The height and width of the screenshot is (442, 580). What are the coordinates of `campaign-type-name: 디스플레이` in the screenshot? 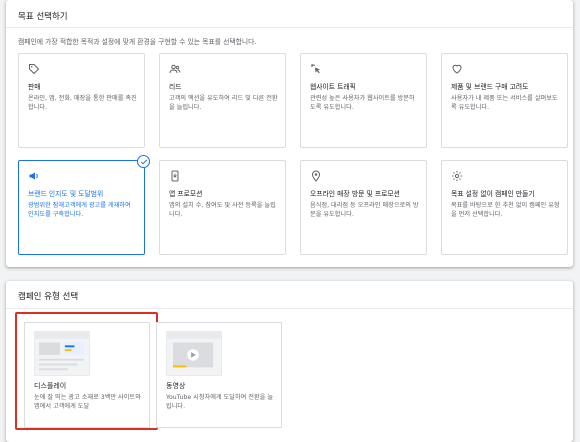 It's located at (50, 386).